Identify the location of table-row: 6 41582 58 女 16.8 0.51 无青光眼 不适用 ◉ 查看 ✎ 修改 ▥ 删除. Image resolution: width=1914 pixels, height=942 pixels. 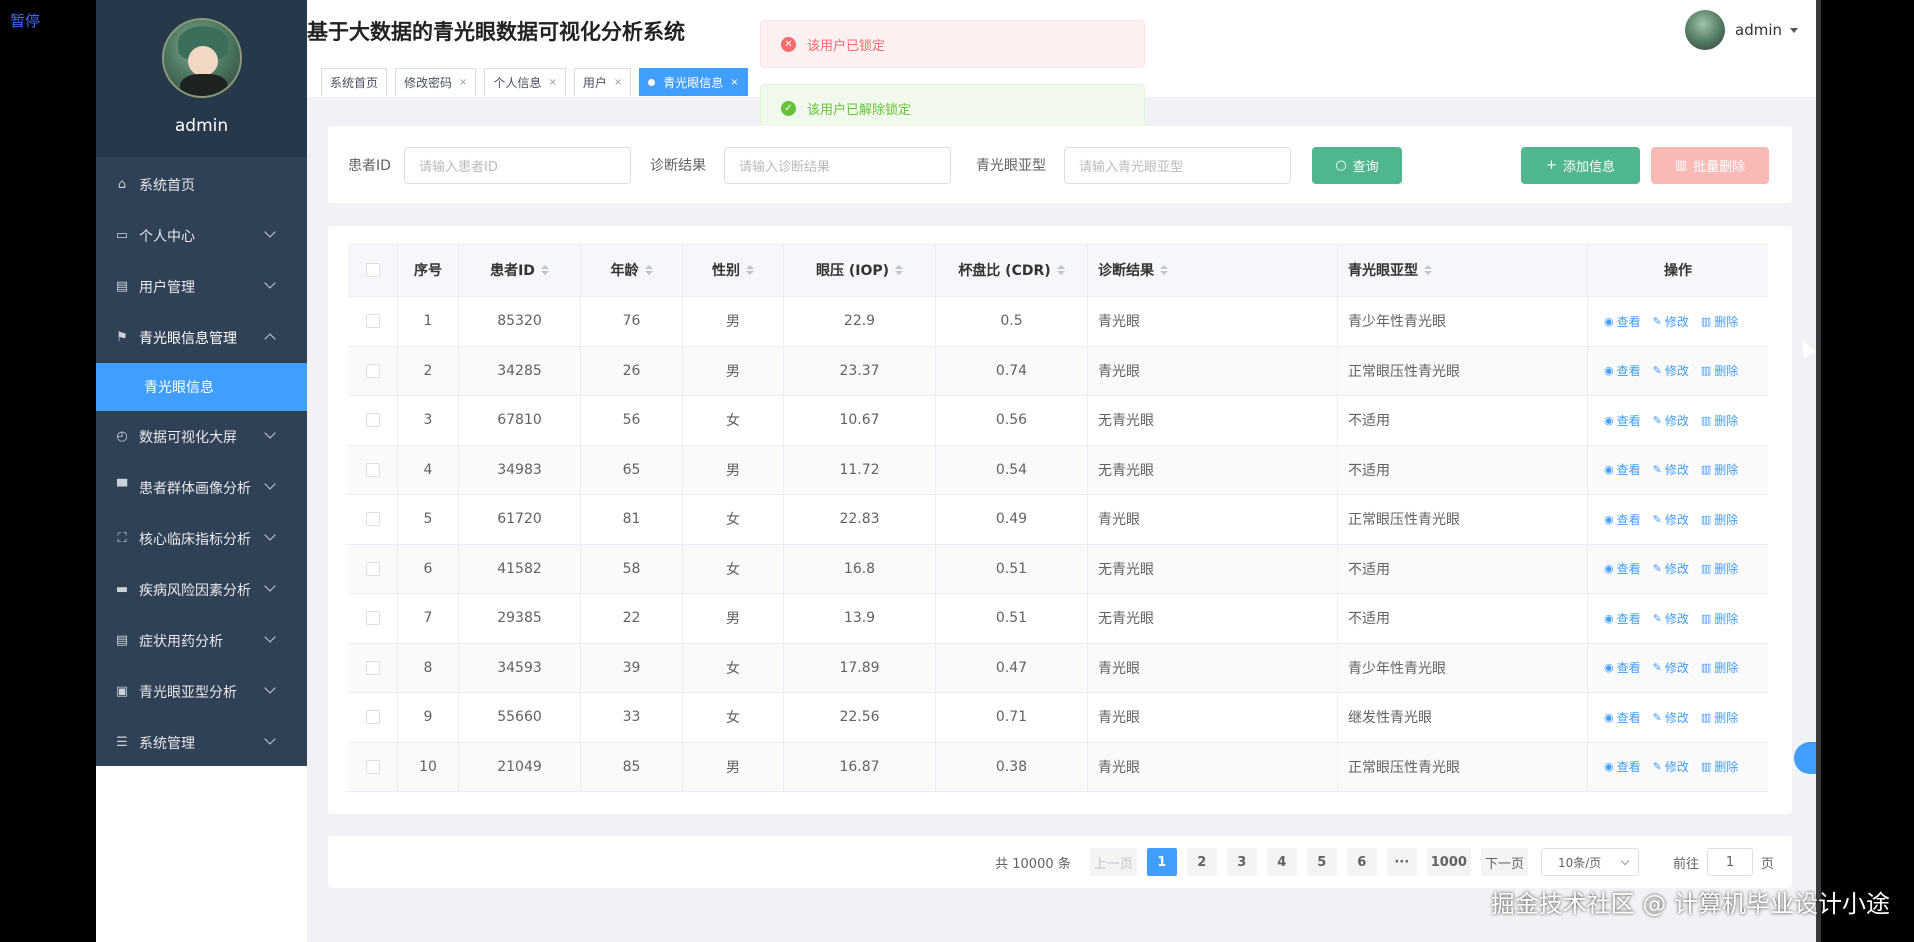
(1058, 569).